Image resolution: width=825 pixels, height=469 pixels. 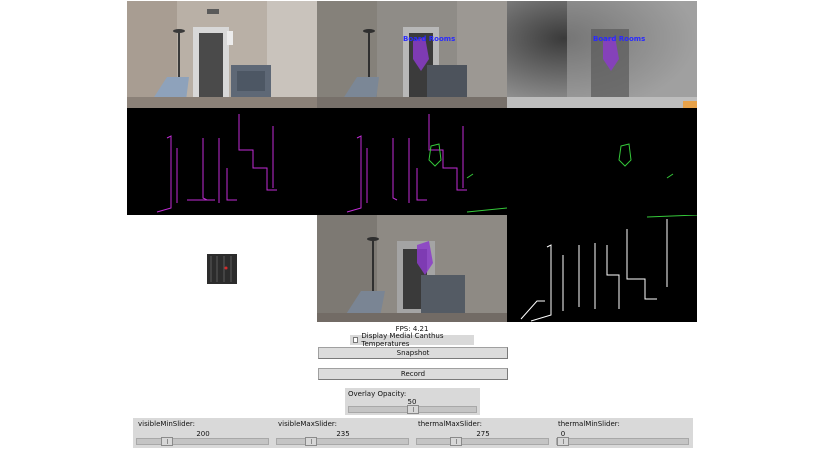 What do you see at coordinates (623, 433) in the screenshot?
I see `thermal-min-slider-group: thermalMinSlider: 0` at bounding box center [623, 433].